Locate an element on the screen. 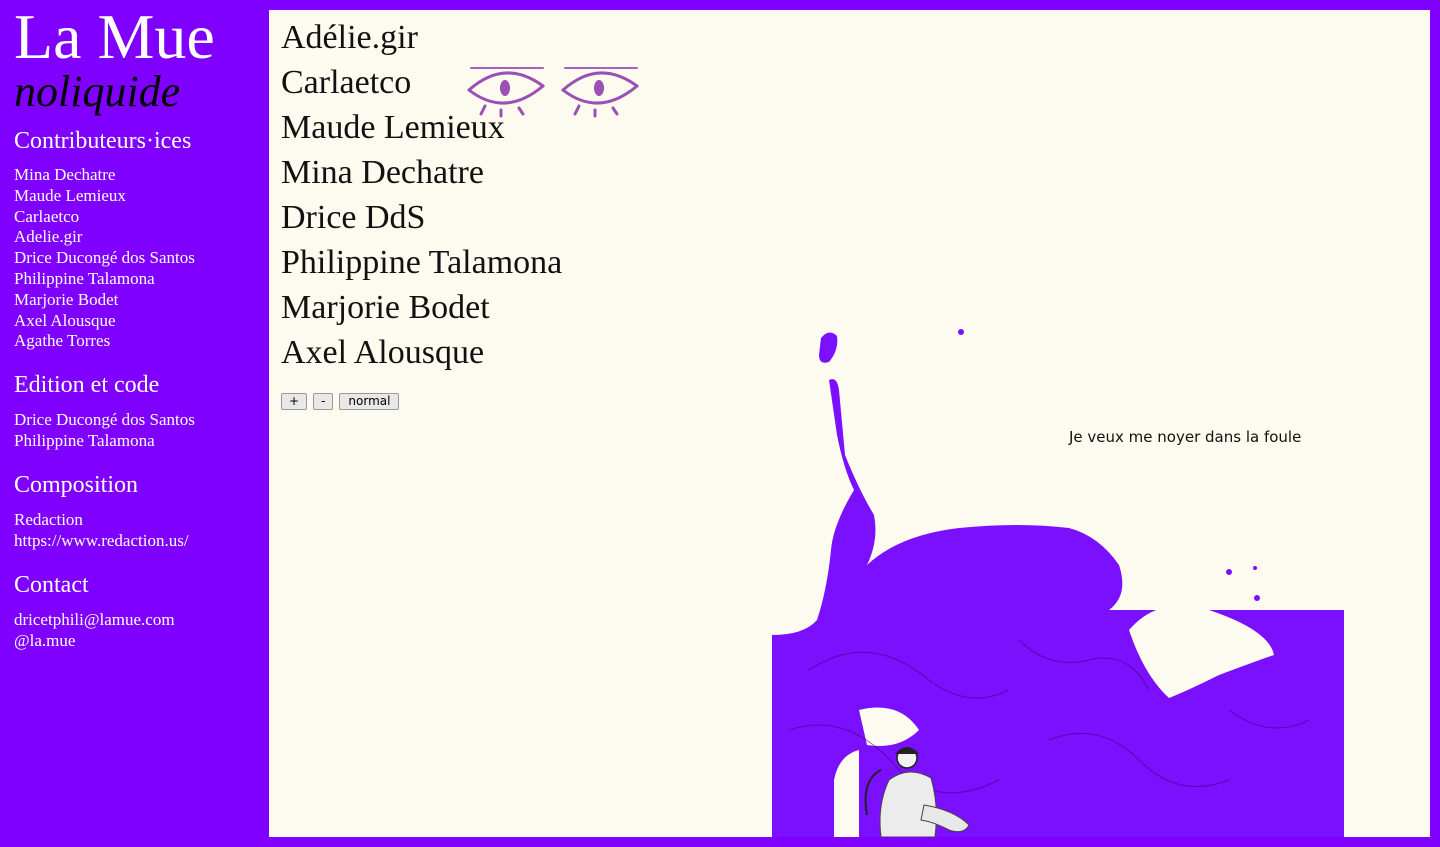  normal-size-button: normal is located at coordinates (369, 401).